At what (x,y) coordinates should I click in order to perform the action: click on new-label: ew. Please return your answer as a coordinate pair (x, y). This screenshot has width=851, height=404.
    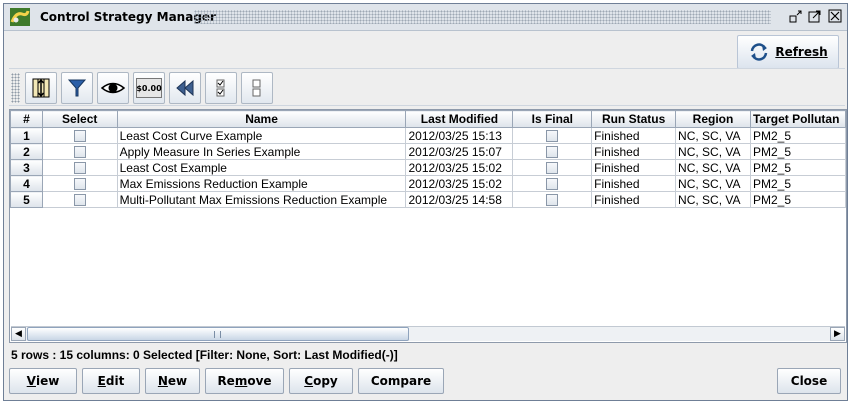
    Looking at the image, I should click on (177, 381).